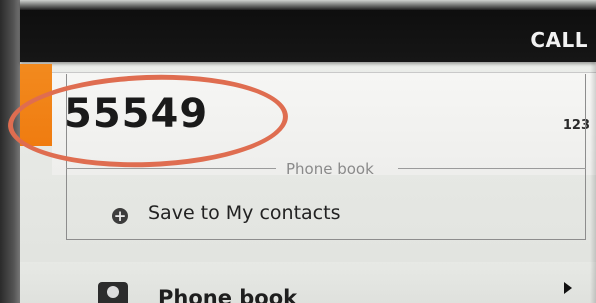  What do you see at coordinates (171, 168) in the screenshot?
I see `divider-line-left` at bounding box center [171, 168].